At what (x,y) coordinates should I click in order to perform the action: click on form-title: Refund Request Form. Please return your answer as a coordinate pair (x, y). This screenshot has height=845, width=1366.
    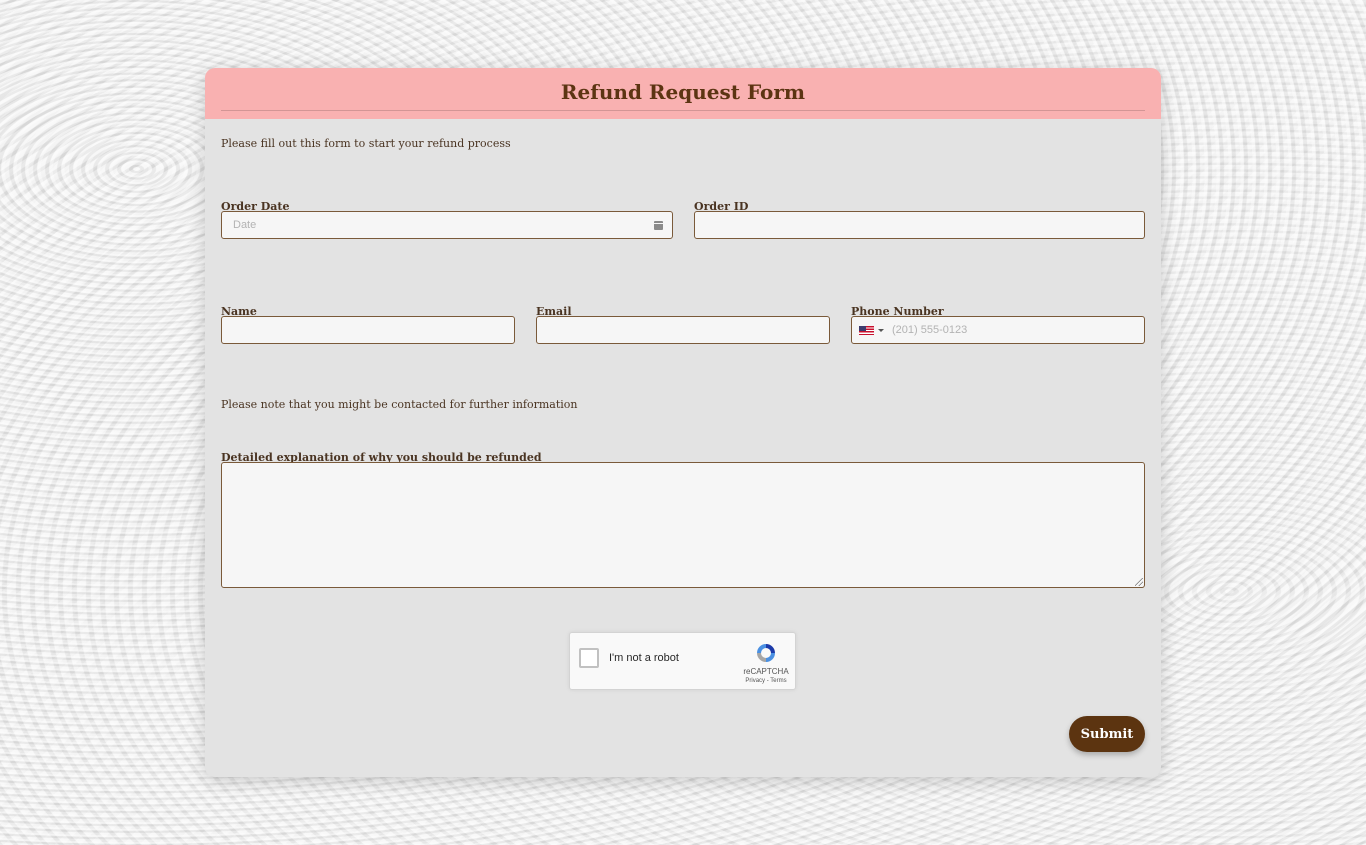
    Looking at the image, I should click on (683, 92).